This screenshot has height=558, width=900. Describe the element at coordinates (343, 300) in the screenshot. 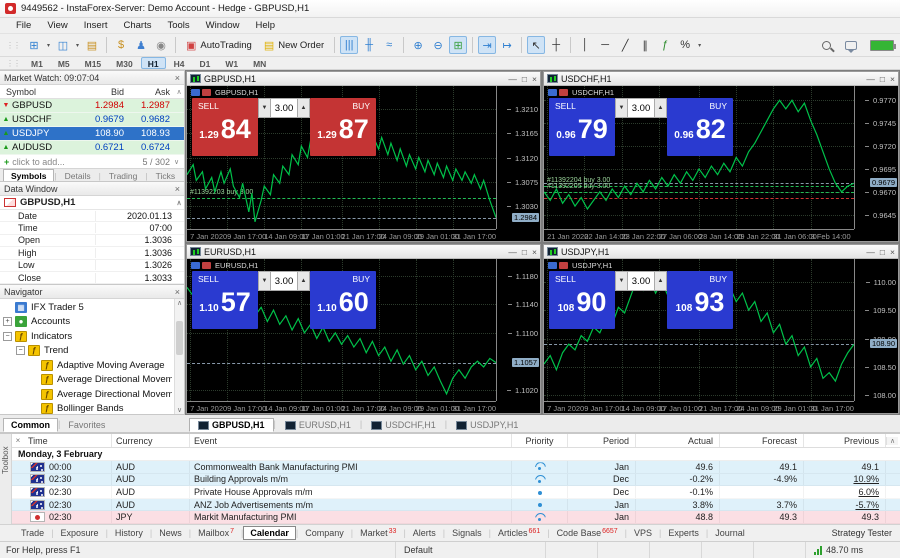

I see `buy-button: BUY 1.10 60` at that location.